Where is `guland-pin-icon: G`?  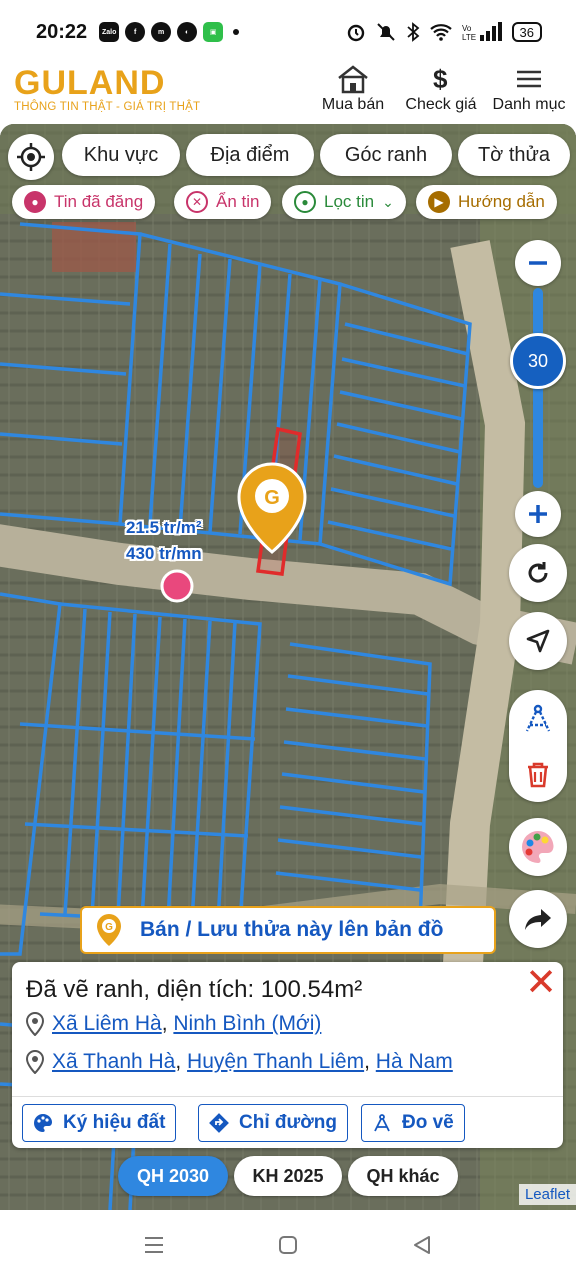
guland-pin-icon: G is located at coordinates (109, 930).